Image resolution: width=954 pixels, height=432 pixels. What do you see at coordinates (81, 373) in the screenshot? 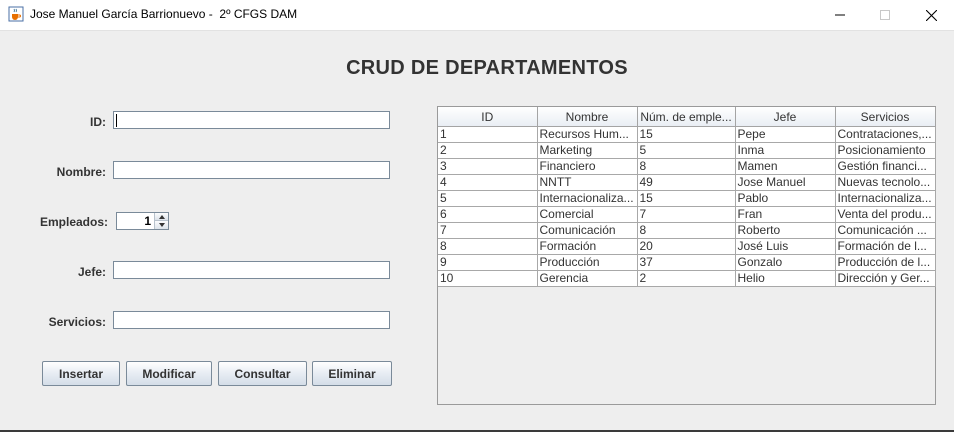
I see `insertar-button: Insertar` at bounding box center [81, 373].